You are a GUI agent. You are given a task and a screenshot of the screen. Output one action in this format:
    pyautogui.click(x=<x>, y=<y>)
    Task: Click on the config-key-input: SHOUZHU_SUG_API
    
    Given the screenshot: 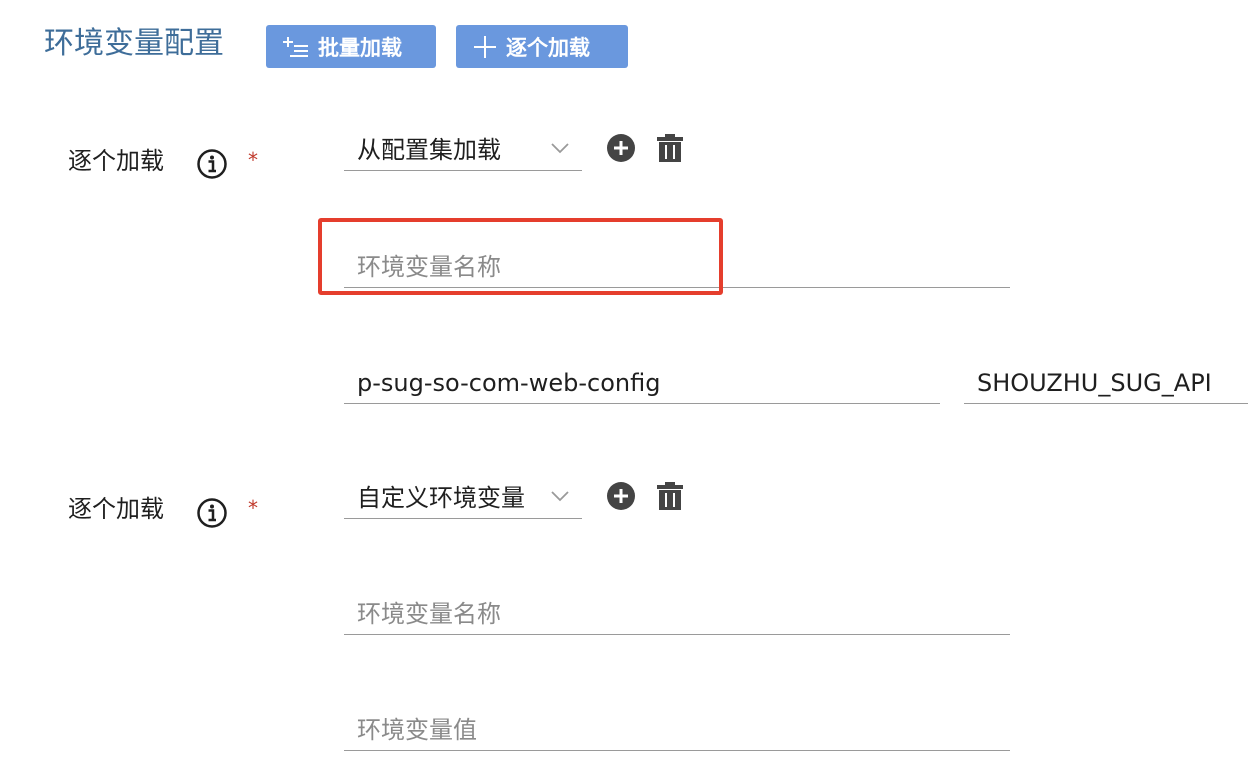 What is the action you would take?
    pyautogui.click(x=1106, y=384)
    